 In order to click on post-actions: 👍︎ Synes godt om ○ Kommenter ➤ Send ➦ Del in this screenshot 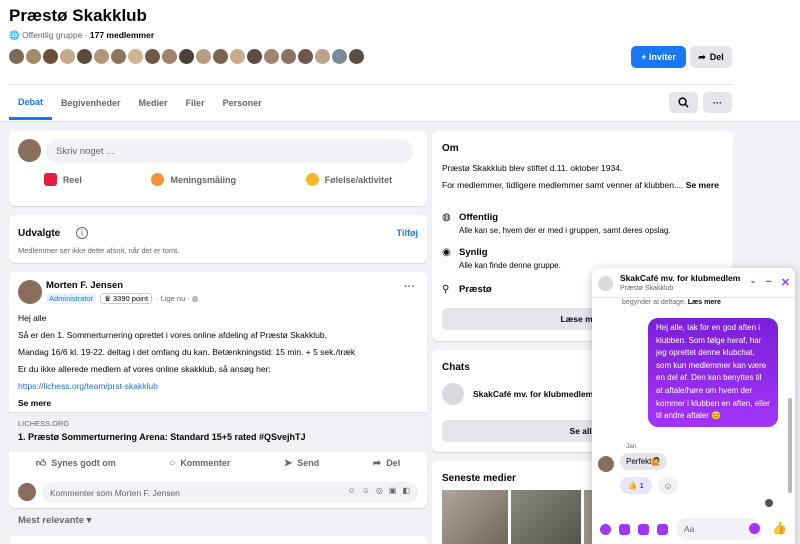, I will do `click(218, 463)`.